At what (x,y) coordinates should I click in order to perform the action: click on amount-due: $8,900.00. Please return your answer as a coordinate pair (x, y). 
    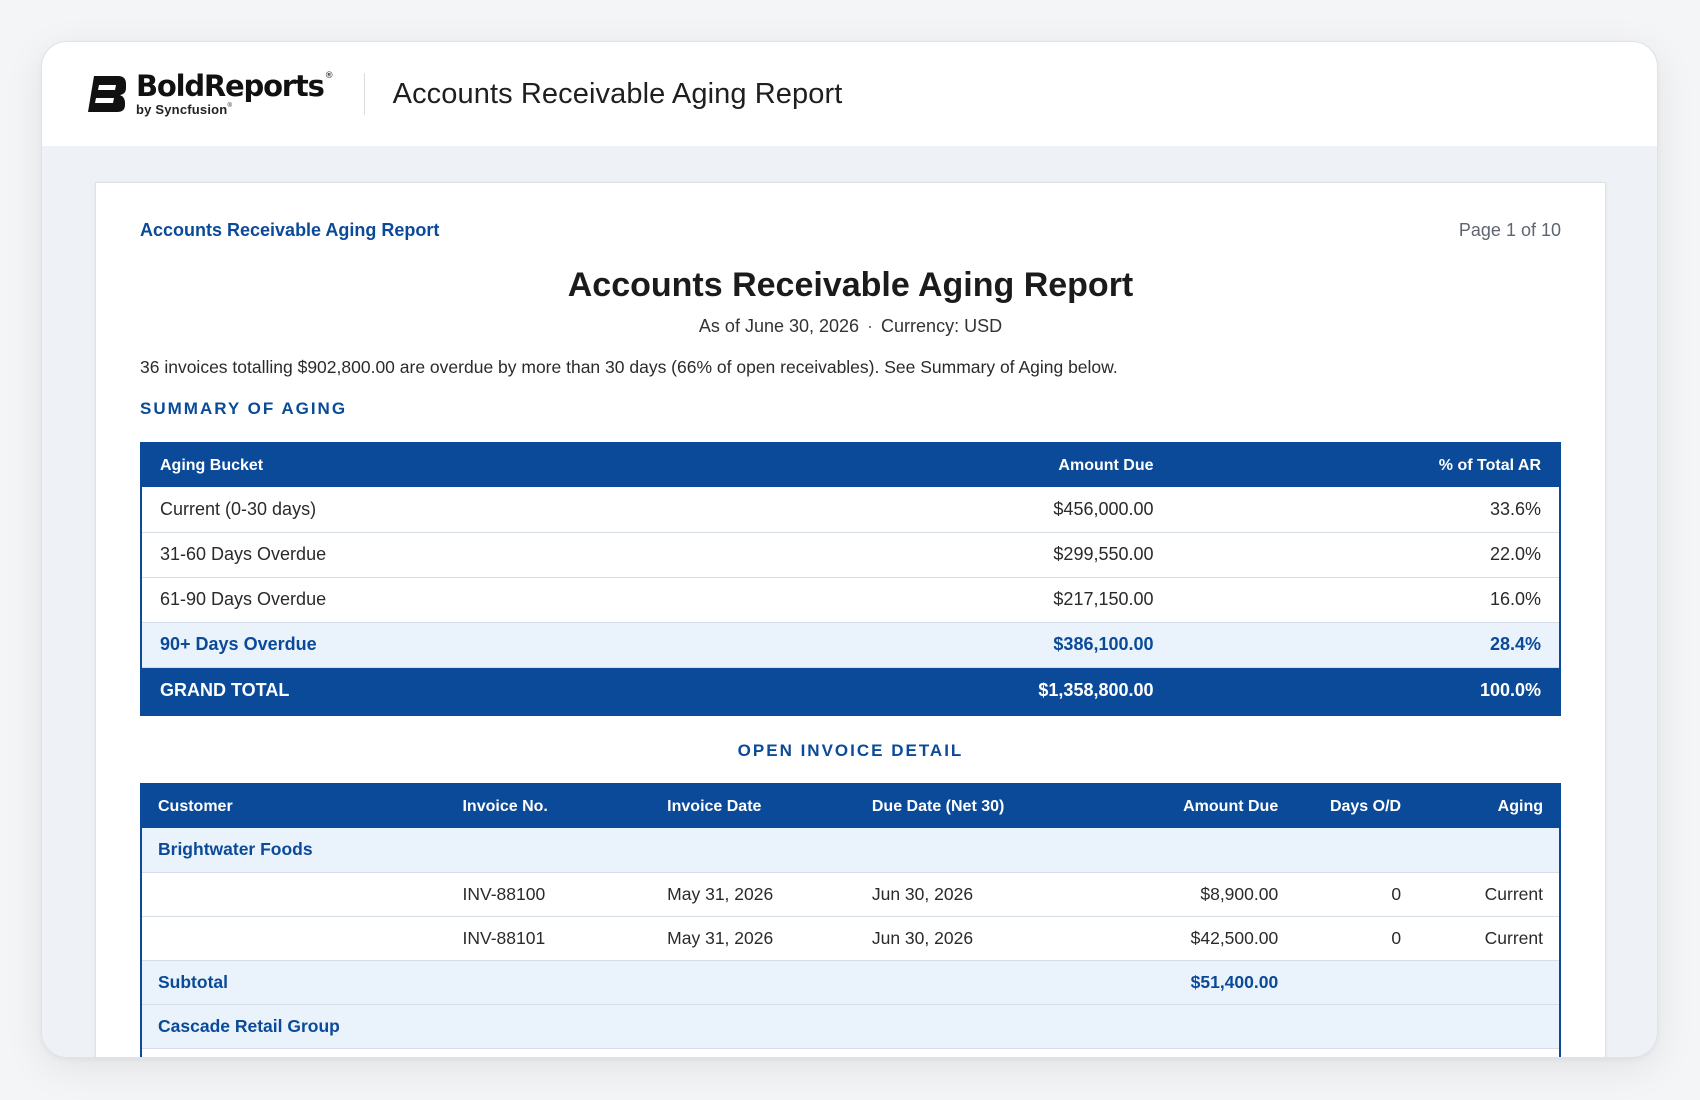
    Looking at the image, I should click on (1192, 894).